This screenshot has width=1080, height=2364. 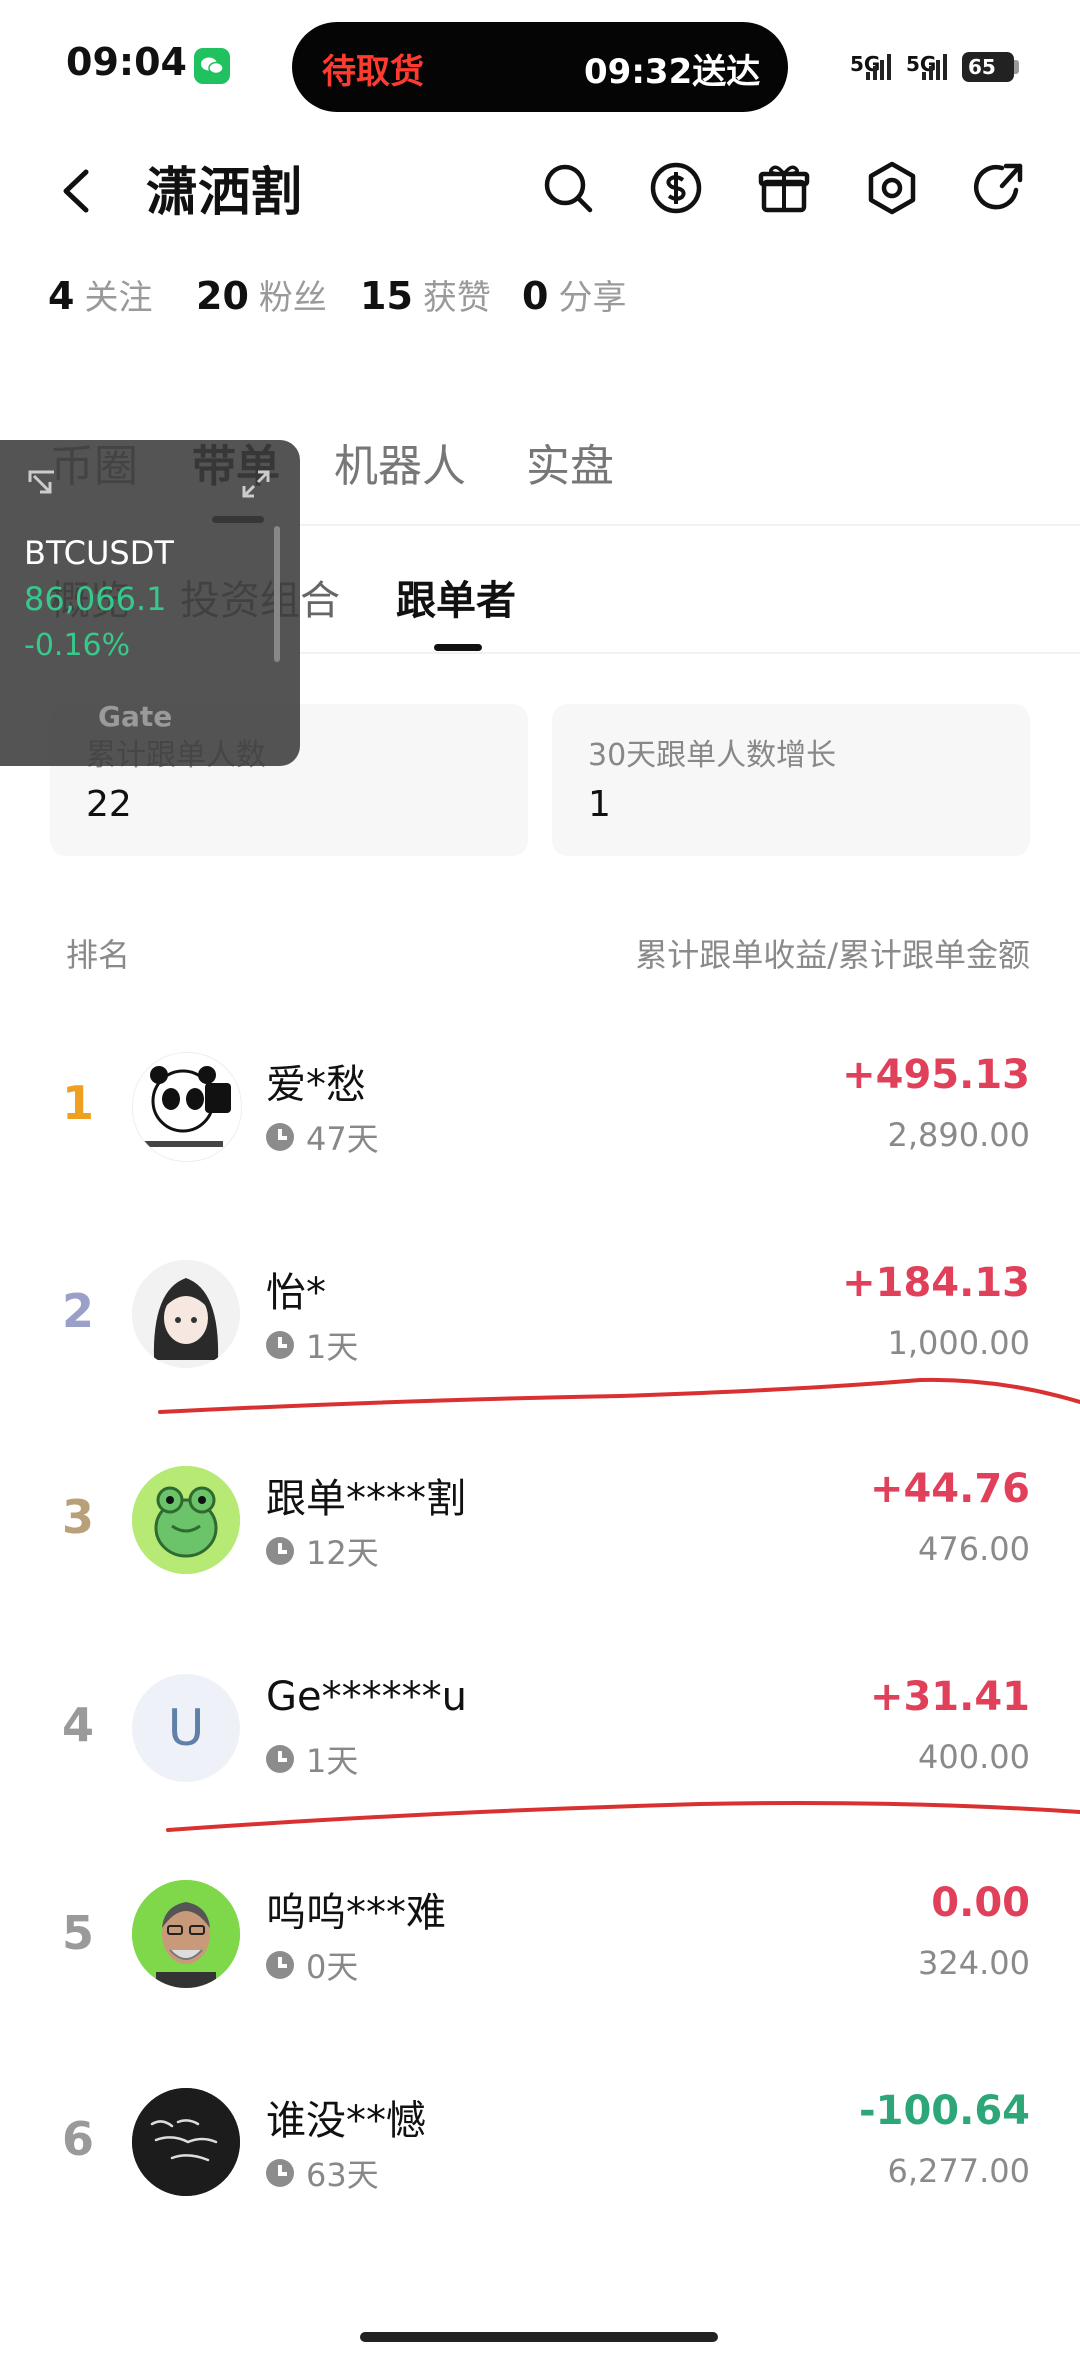 I want to click on stat-likes: 15 获赞, so click(x=425, y=294).